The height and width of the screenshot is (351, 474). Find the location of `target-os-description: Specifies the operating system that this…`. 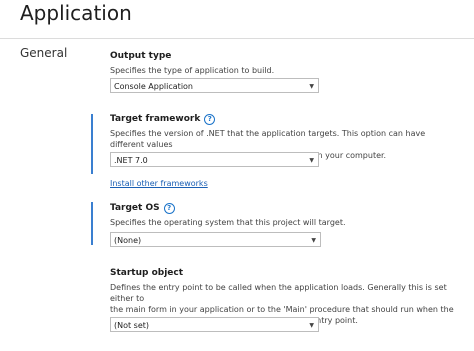

target-os-description: Specifies the operating system that this… is located at coordinates (228, 222).